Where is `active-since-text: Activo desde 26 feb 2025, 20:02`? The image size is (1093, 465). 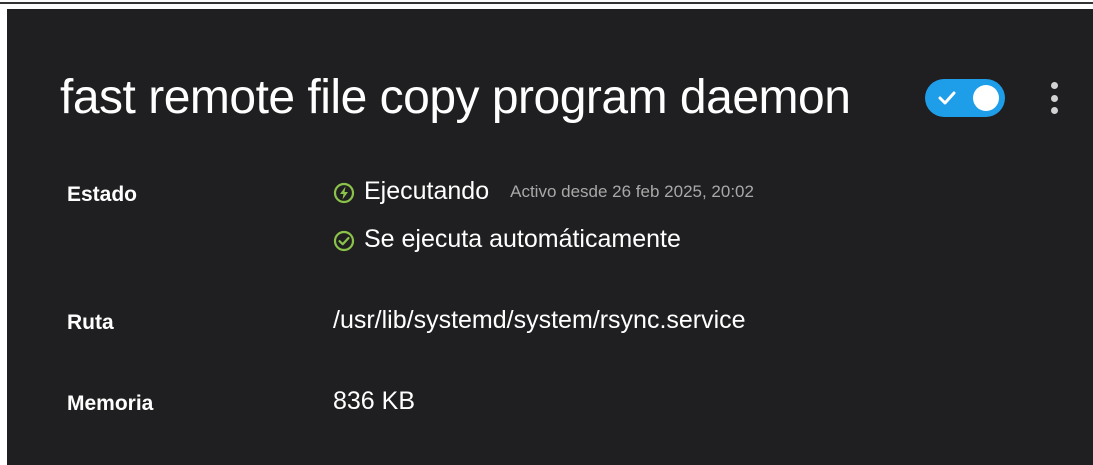
active-since-text: Activo desde 26 feb 2025, 20:02 is located at coordinates (632, 191).